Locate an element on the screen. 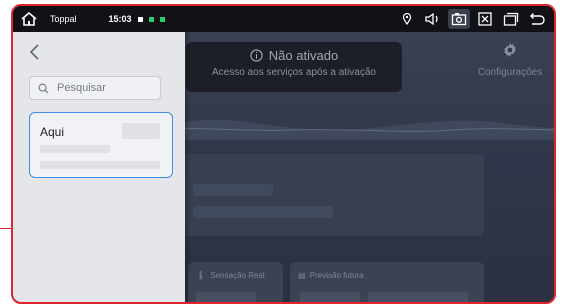 The width and height of the screenshot is (562, 308). forecast-label: Previsão futura is located at coordinates (336, 275).